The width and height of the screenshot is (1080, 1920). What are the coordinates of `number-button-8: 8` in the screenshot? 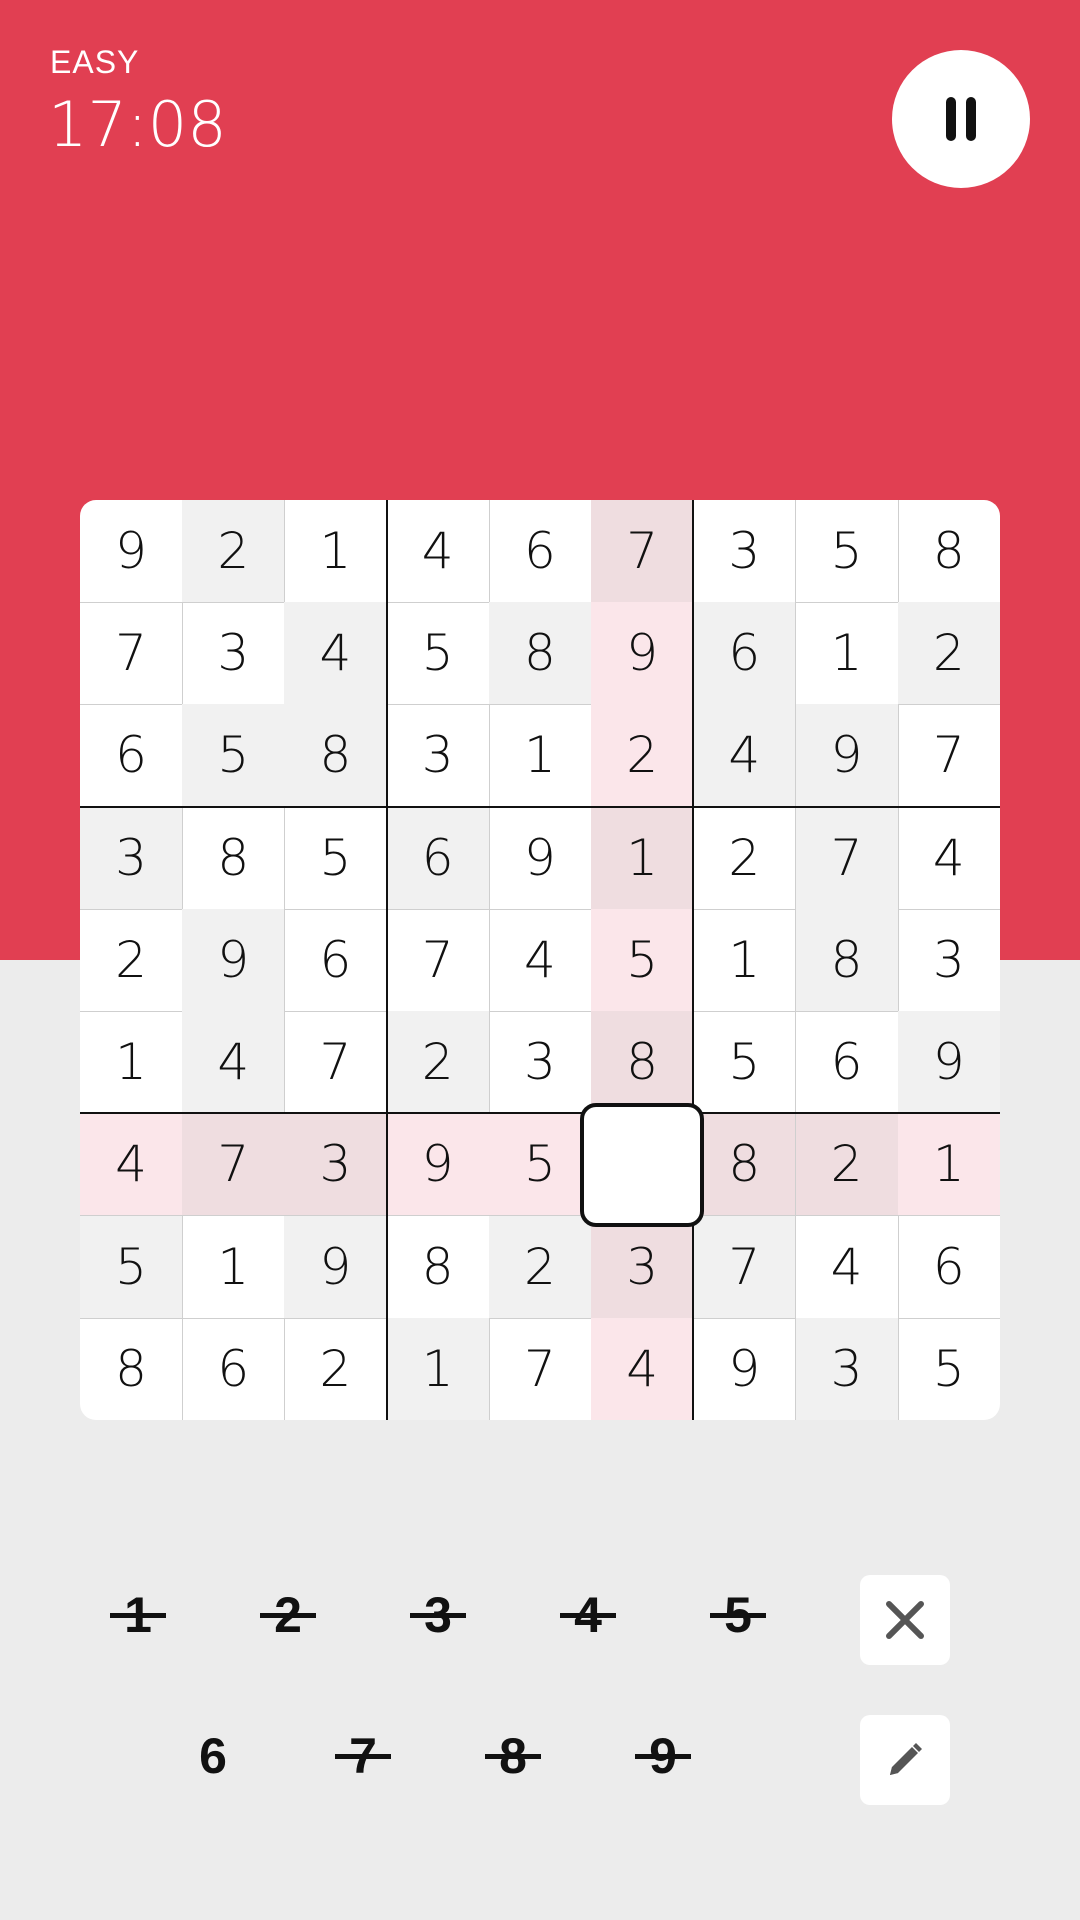 It's located at (513, 1756).